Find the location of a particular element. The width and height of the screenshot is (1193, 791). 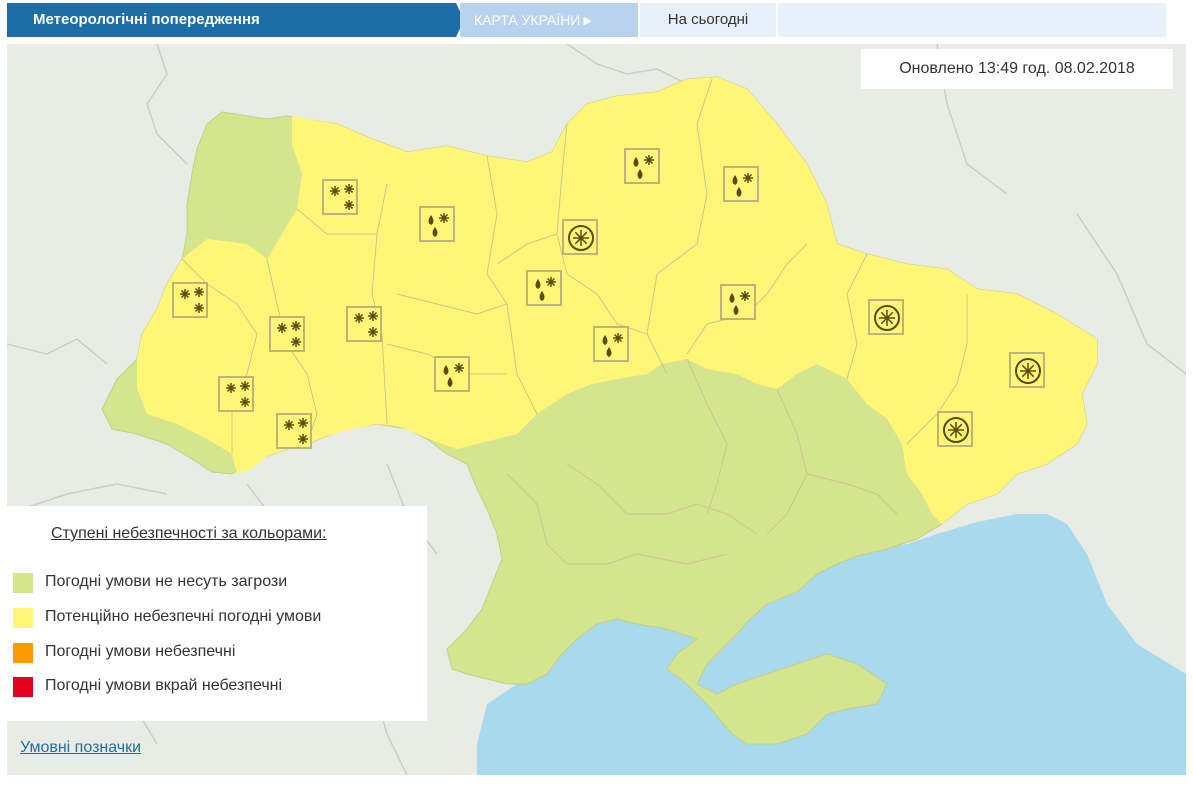

legend-label-potential: Потенційно небезпечні погодні умови is located at coordinates (183, 616).